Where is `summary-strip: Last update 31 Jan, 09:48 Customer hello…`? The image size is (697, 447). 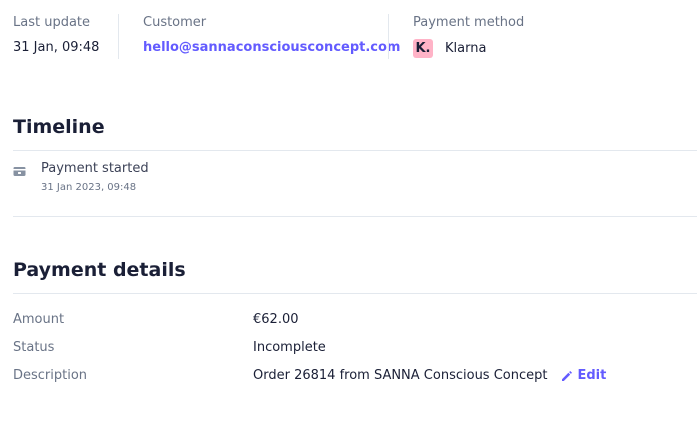 summary-strip: Last update 31 Jan, 09:48 Customer hello… is located at coordinates (348, 32).